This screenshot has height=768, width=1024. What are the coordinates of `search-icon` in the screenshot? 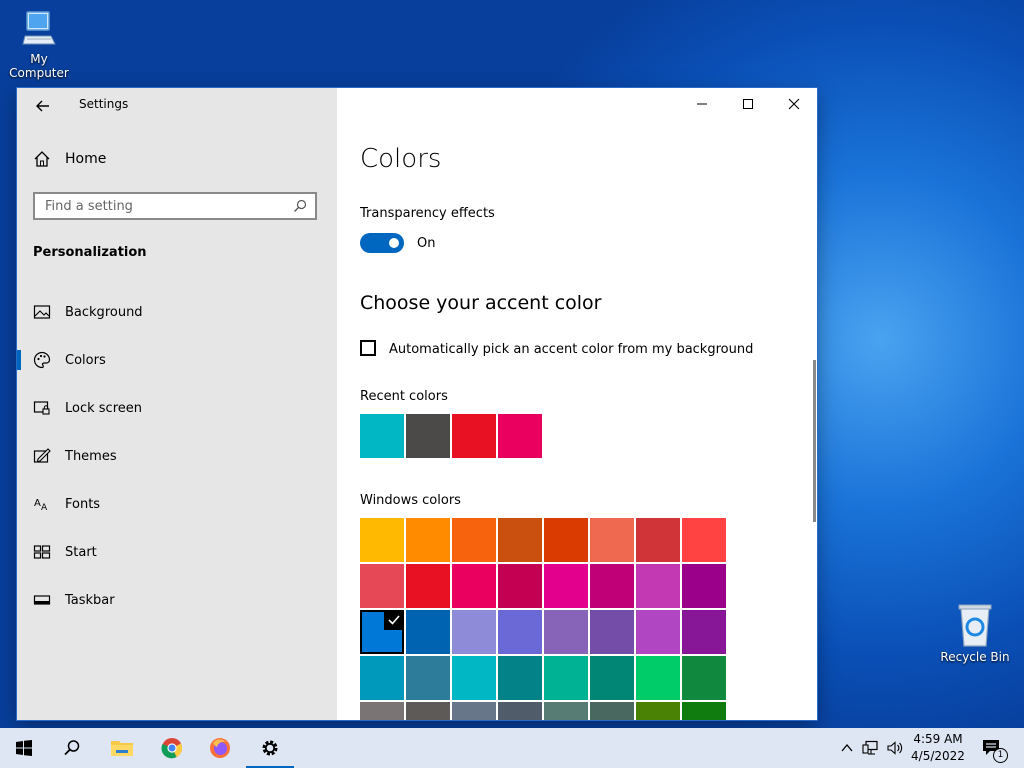 It's located at (300, 206).